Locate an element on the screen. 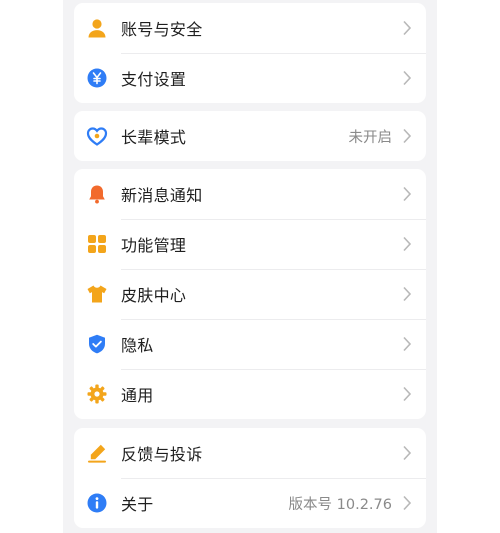 Image resolution: width=500 pixels, height=533 pixels. gear-icon is located at coordinates (97, 394).